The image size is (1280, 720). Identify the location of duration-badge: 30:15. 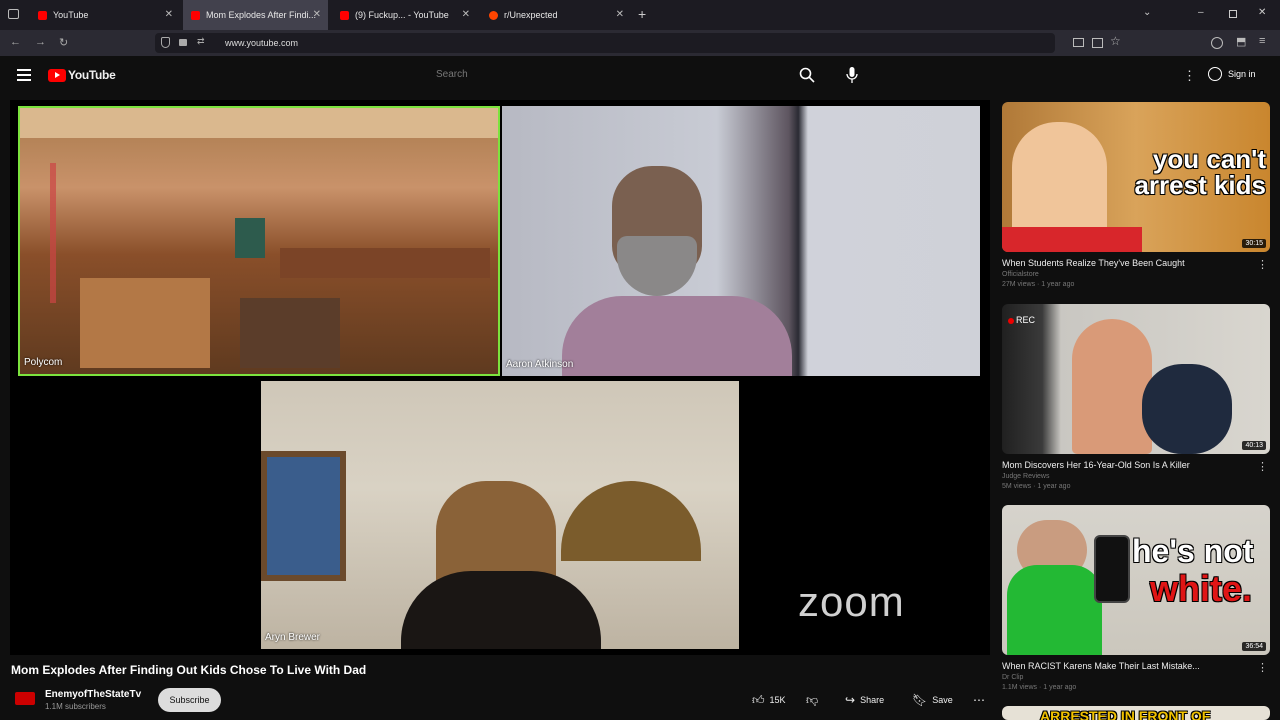
(1254, 243).